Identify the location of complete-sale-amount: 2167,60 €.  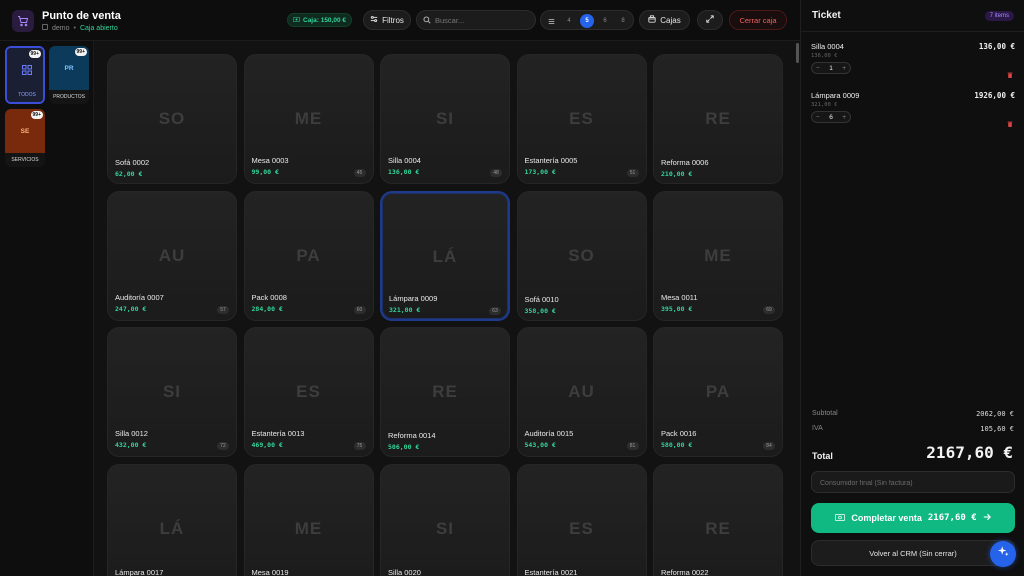
(952, 518).